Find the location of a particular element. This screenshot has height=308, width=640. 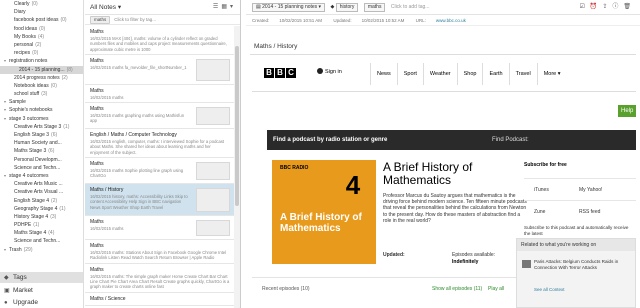

view-icon: ▦ is located at coordinates (225, 7).